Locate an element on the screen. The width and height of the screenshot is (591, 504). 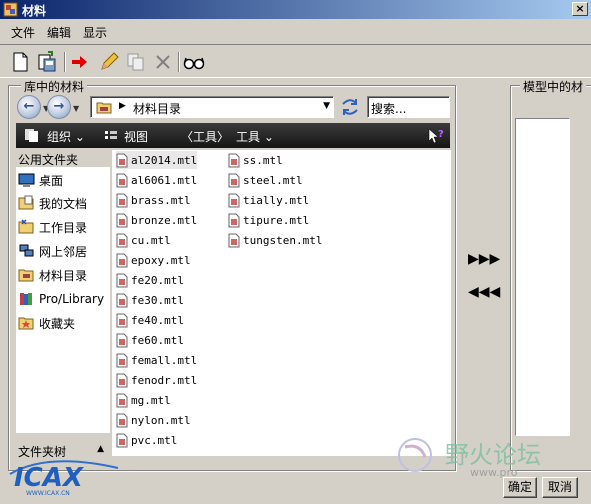
file-item: tipure.mtl is located at coordinates (268, 220).